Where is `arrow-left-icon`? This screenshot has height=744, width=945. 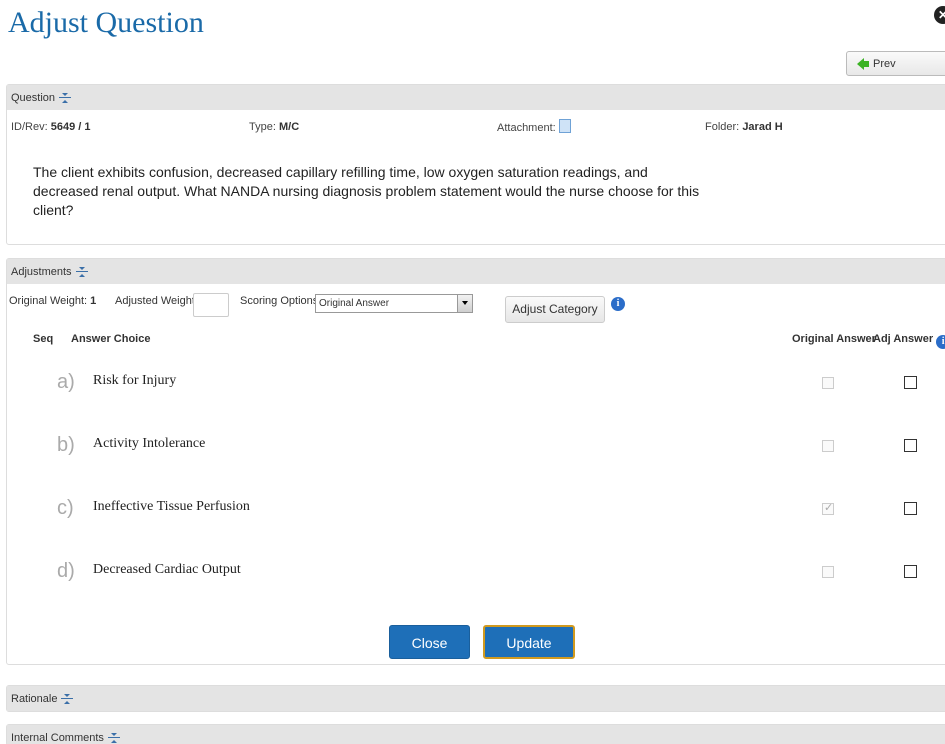
arrow-left-icon is located at coordinates (863, 63).